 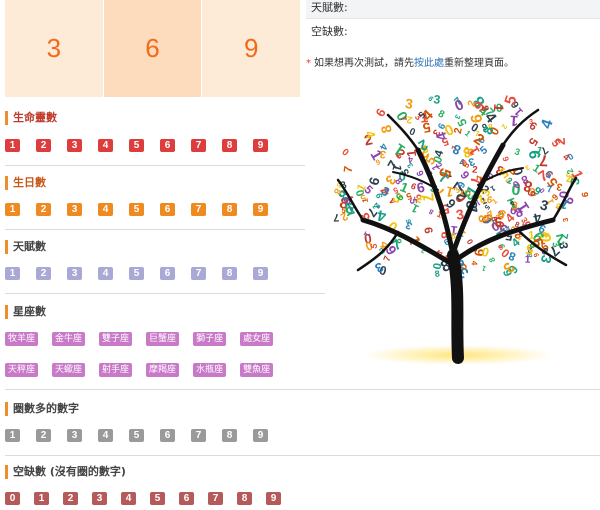 What do you see at coordinates (474, 263) in the screenshot?
I see `tree-digit: 4` at bounding box center [474, 263].